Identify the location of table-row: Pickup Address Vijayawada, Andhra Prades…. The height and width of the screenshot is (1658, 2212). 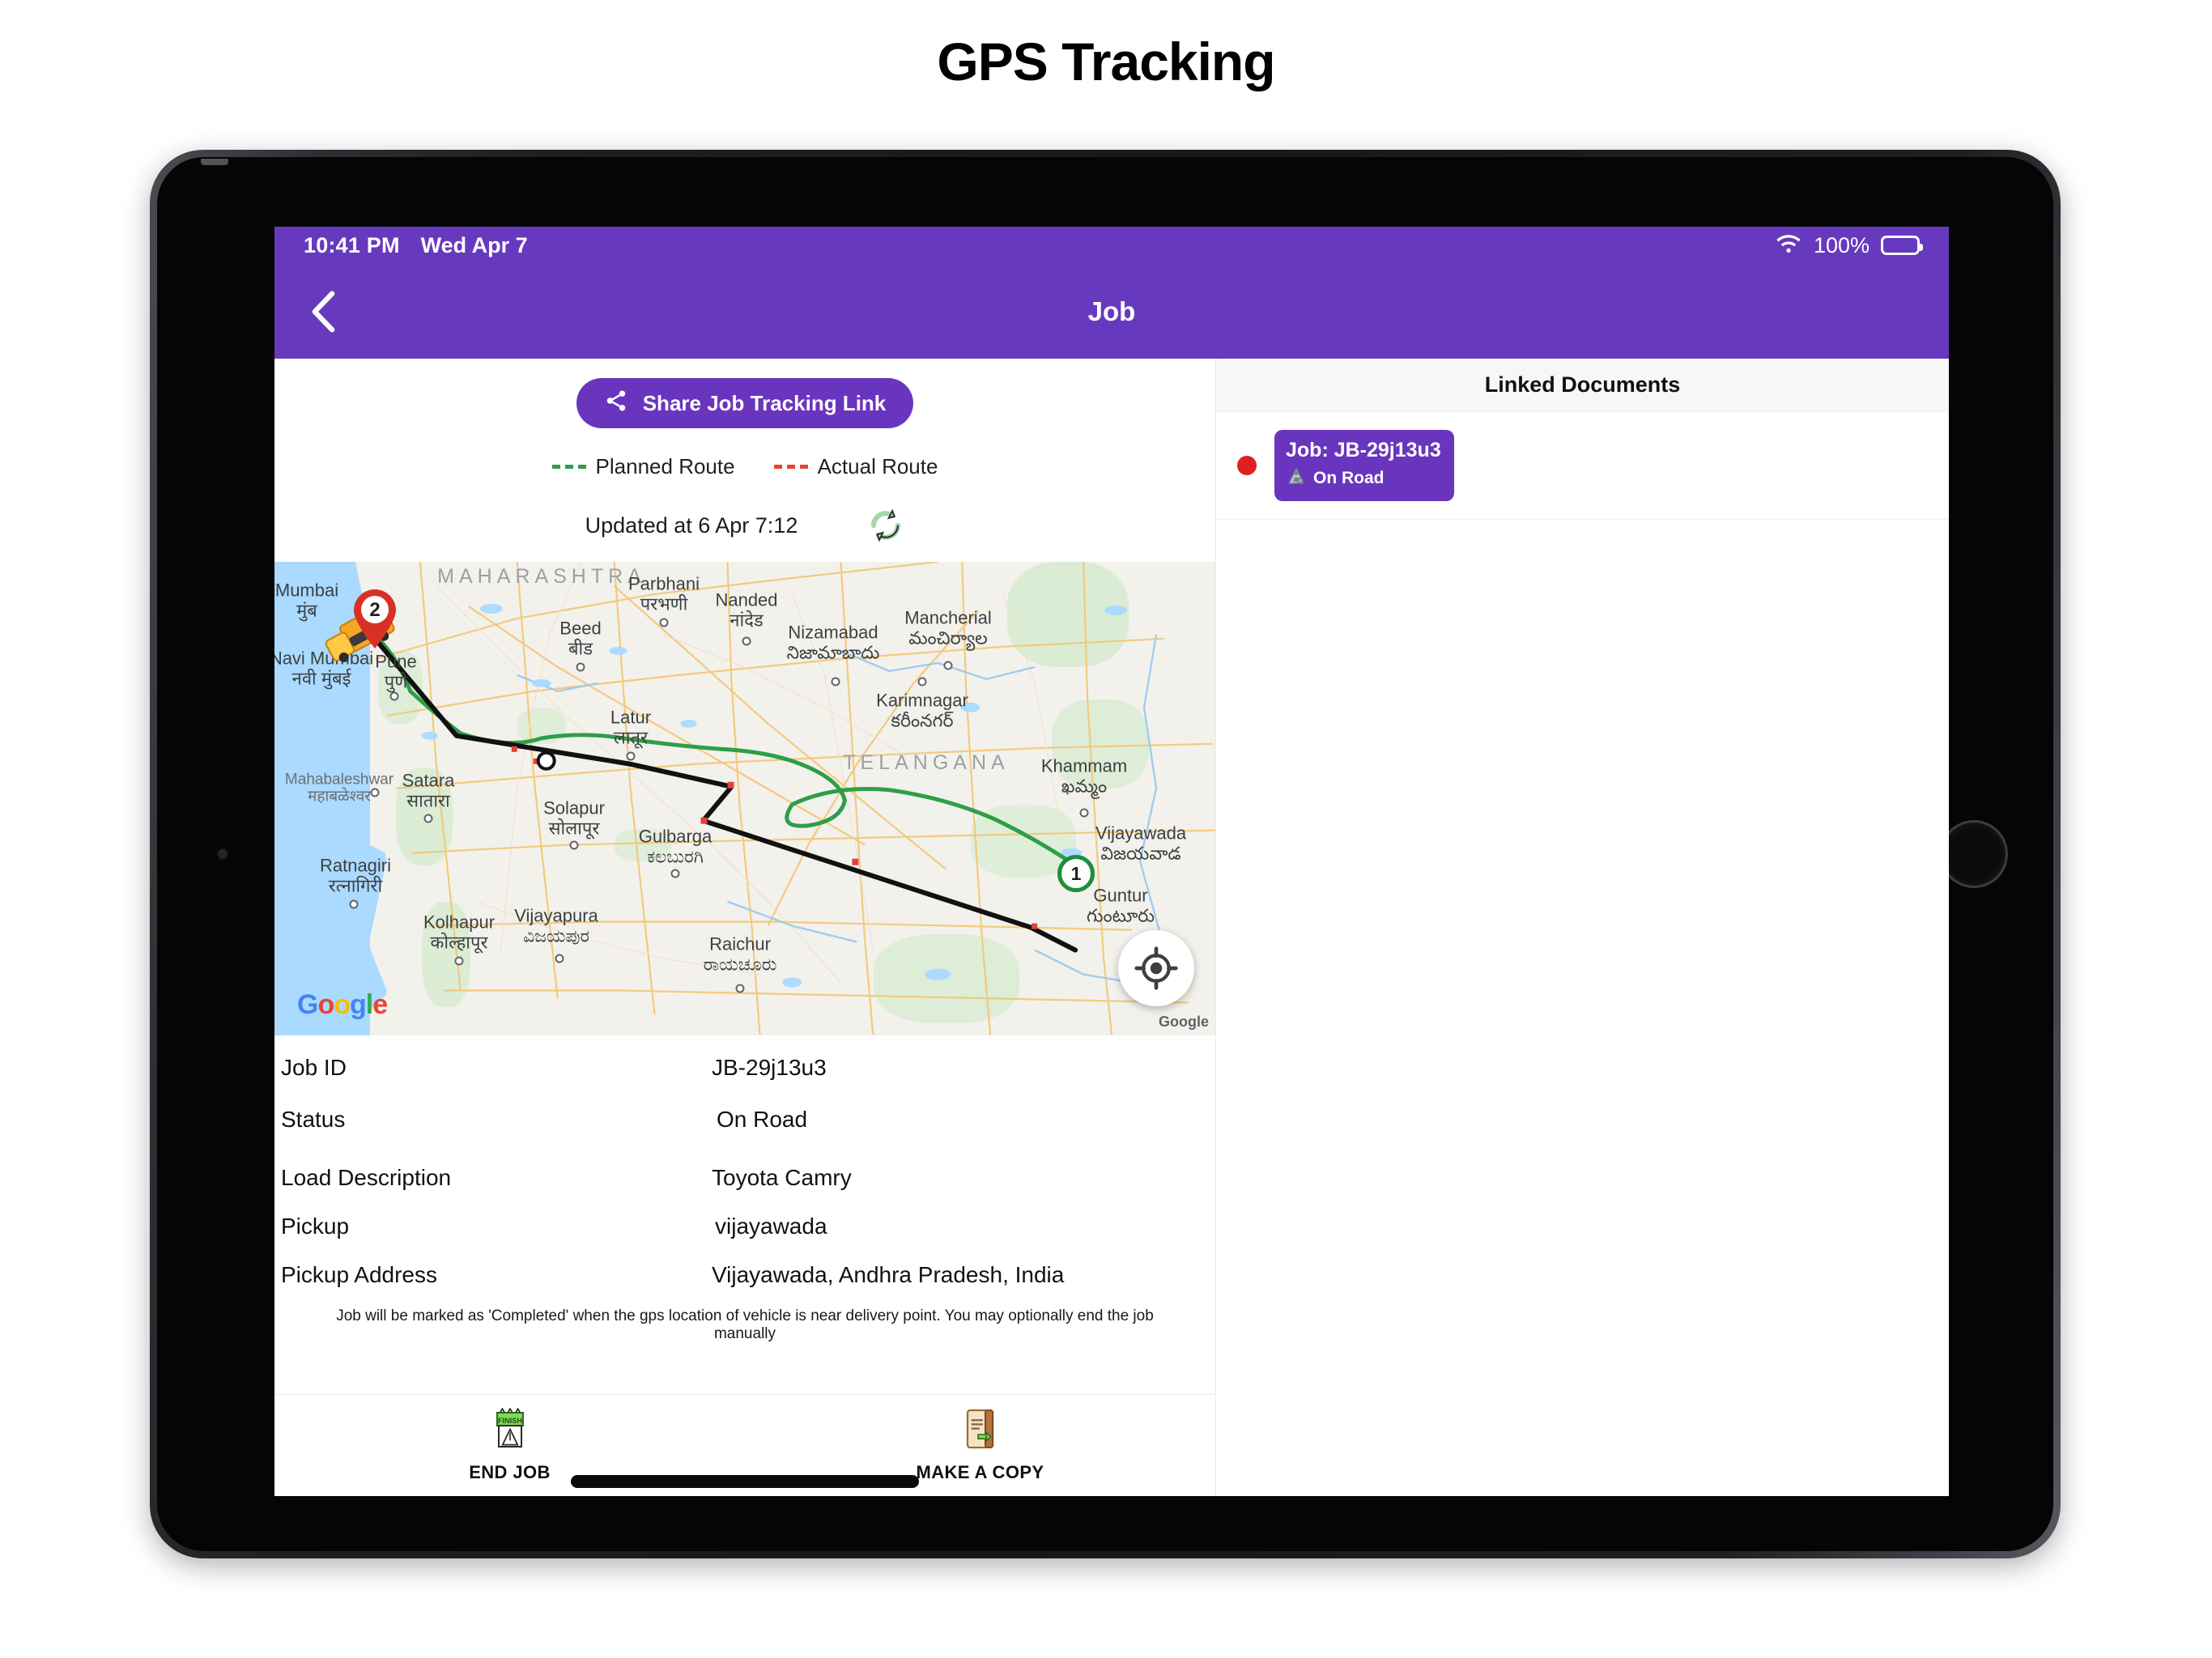
(745, 1275).